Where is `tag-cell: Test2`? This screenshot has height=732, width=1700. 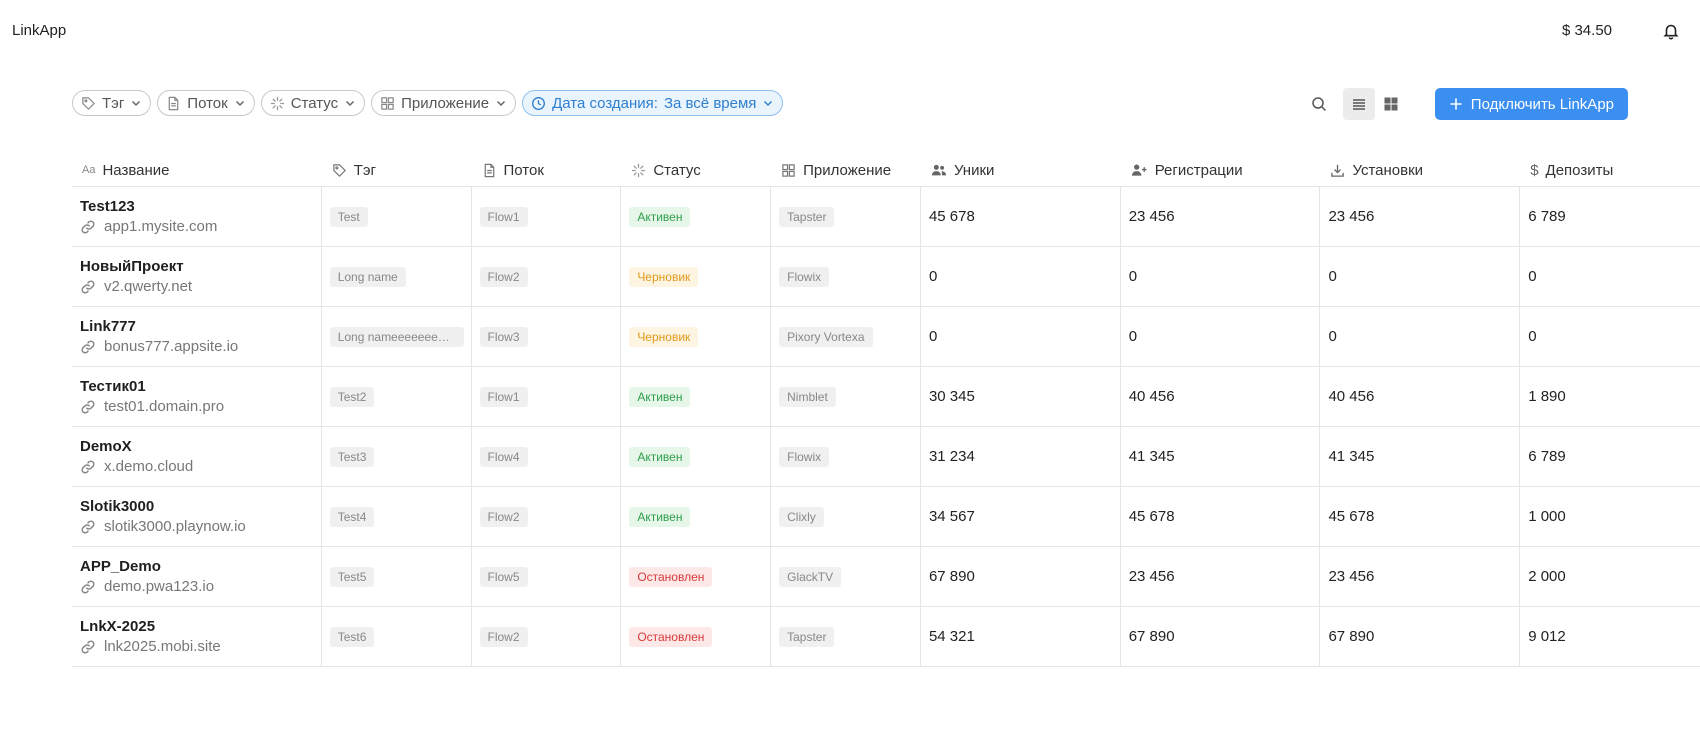 tag-cell: Test2 is located at coordinates (397, 396).